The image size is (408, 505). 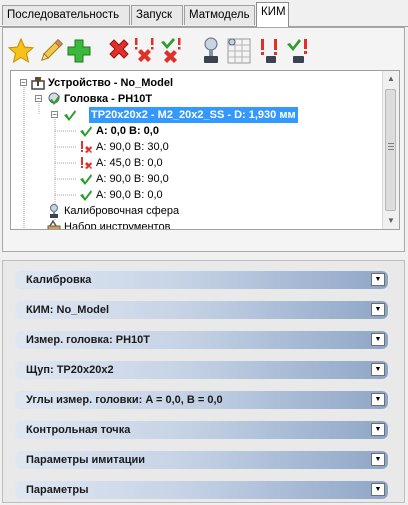 What do you see at coordinates (117, 225) in the screenshot?
I see `tree-label-tools: Набор инструментов` at bounding box center [117, 225].